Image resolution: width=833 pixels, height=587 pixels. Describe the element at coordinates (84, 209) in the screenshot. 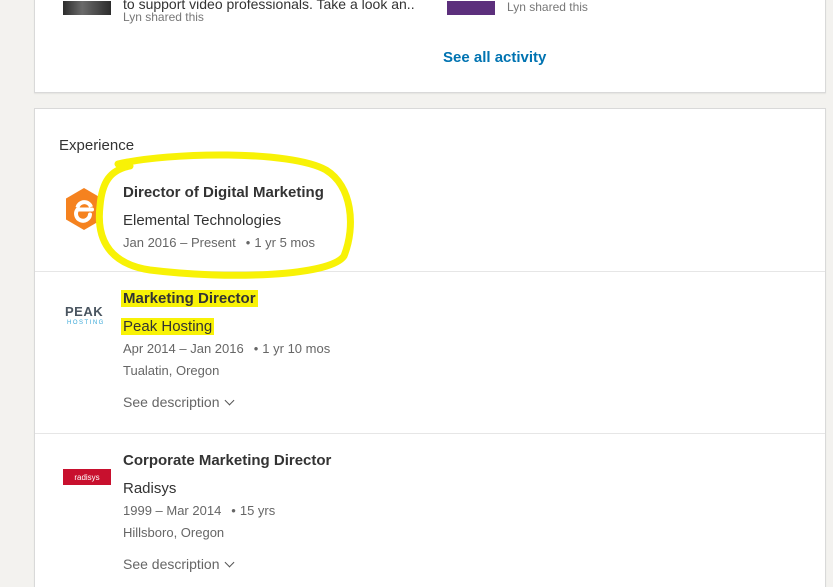

I see `elemental-logo-mark` at that location.